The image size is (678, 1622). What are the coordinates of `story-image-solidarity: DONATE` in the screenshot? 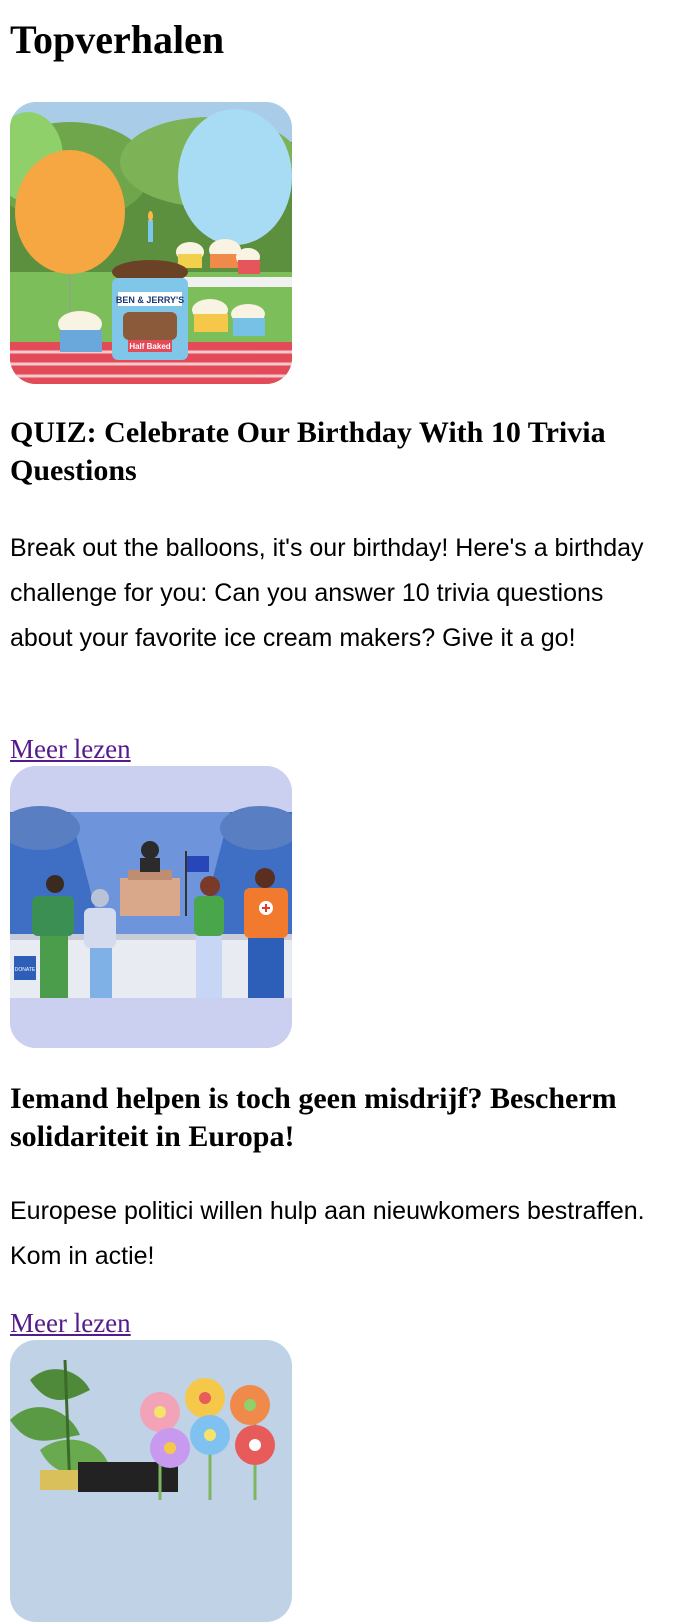 It's located at (151, 907).